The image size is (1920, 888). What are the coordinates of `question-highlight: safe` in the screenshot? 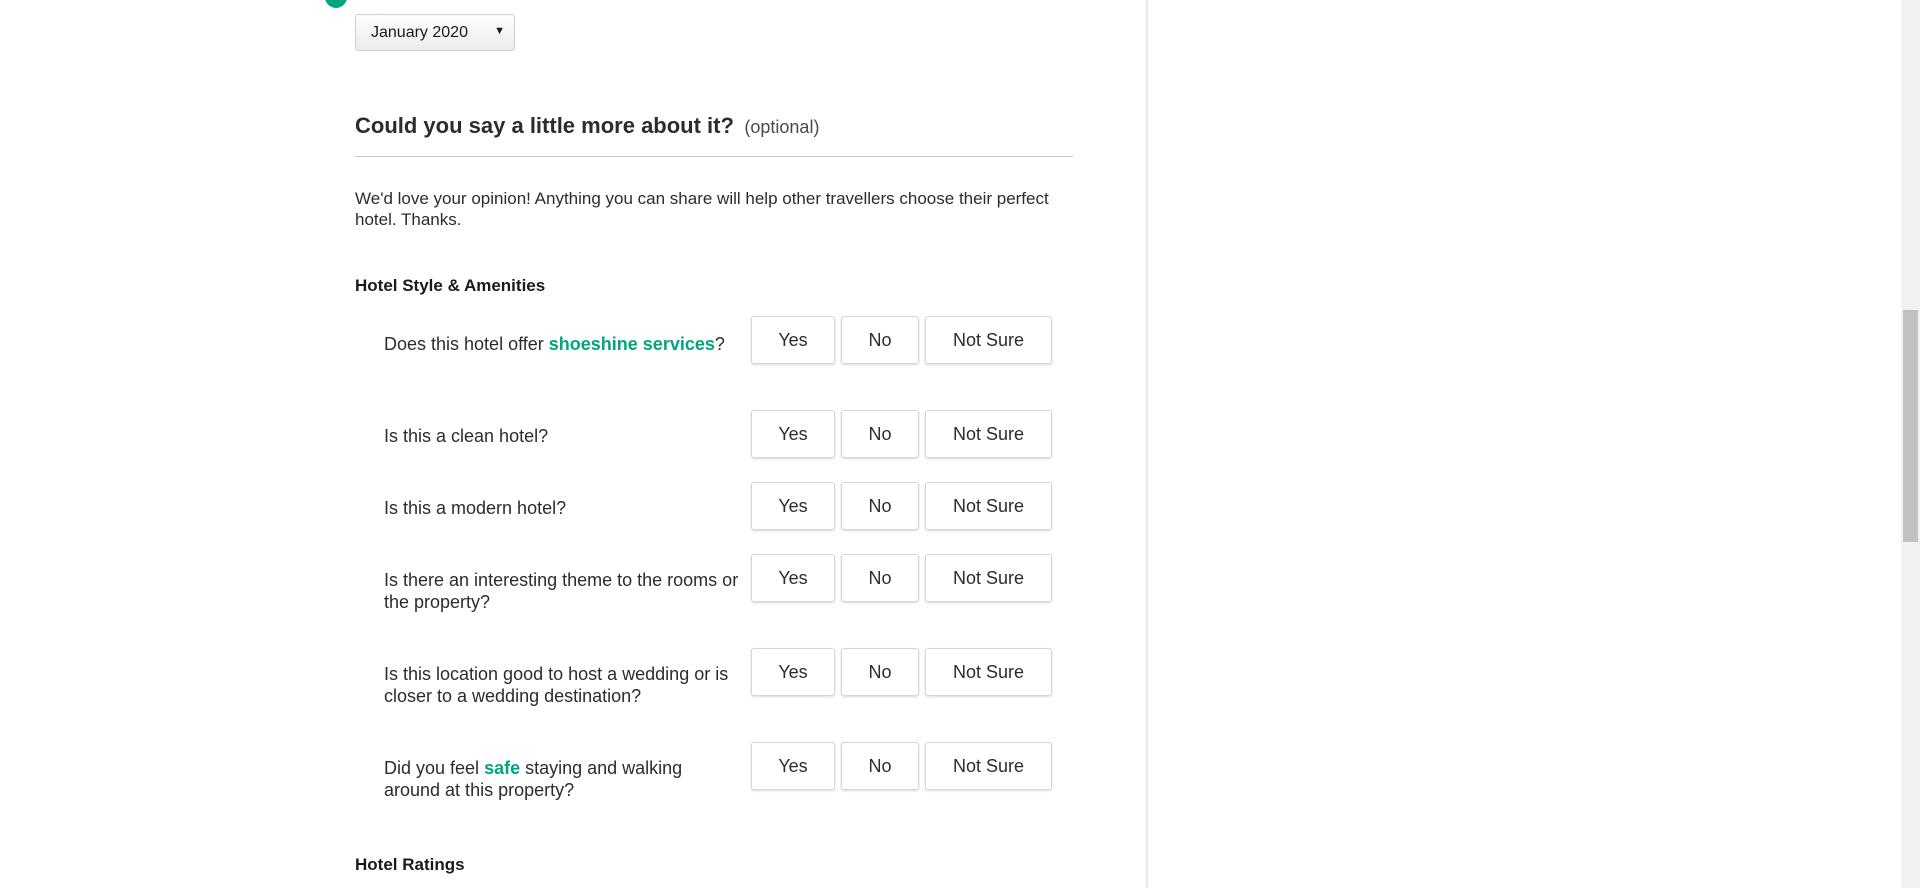 It's located at (502, 768).